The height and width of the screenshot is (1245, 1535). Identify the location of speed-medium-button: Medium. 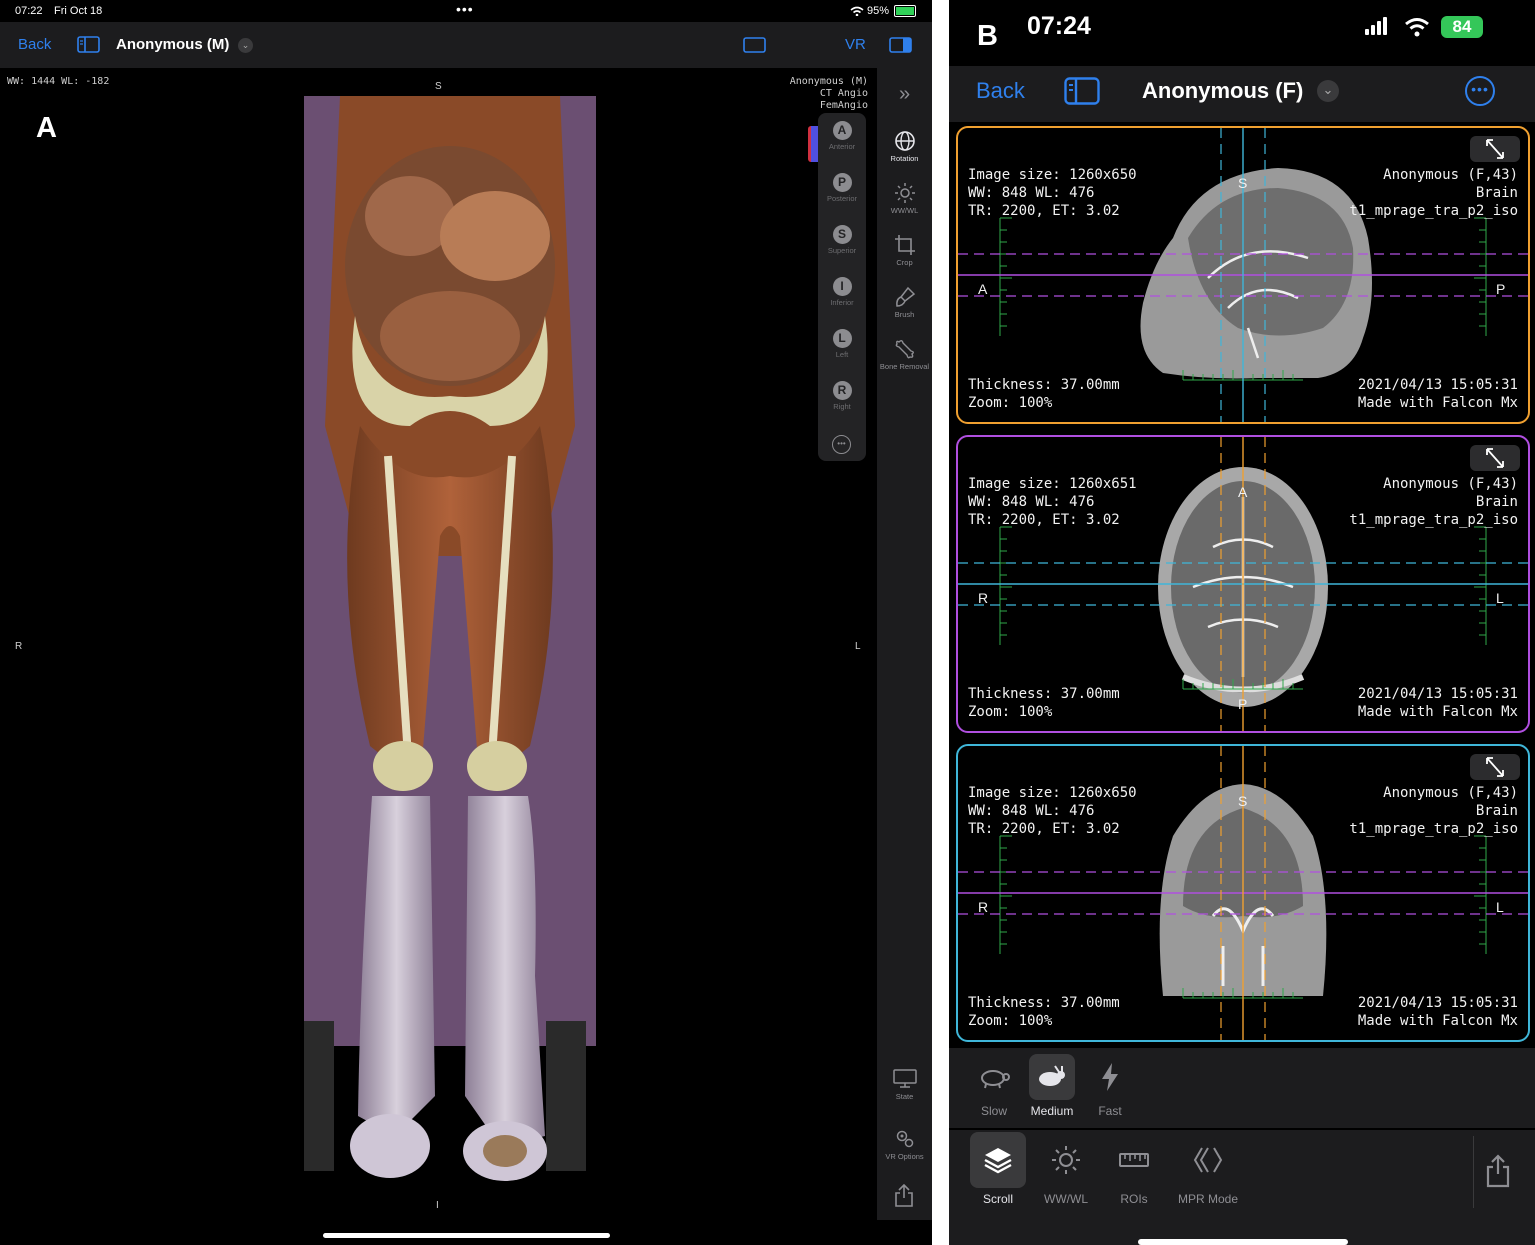
(1052, 1086).